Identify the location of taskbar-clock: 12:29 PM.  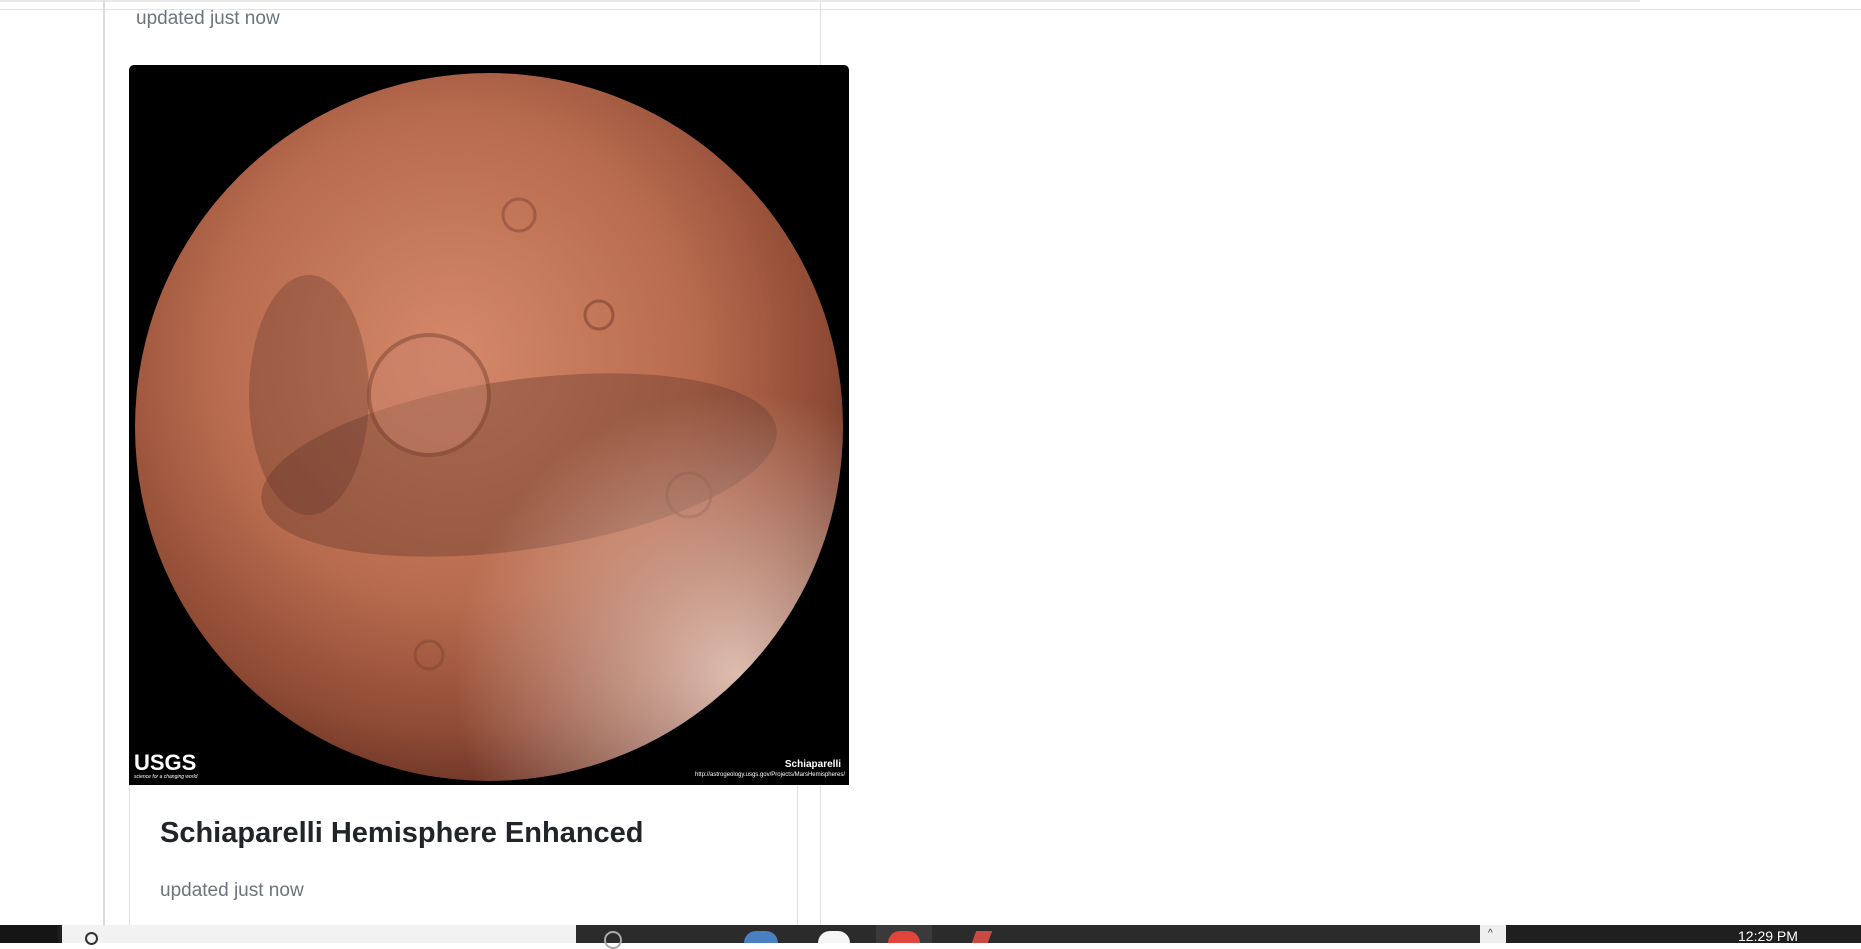
(1768, 936).